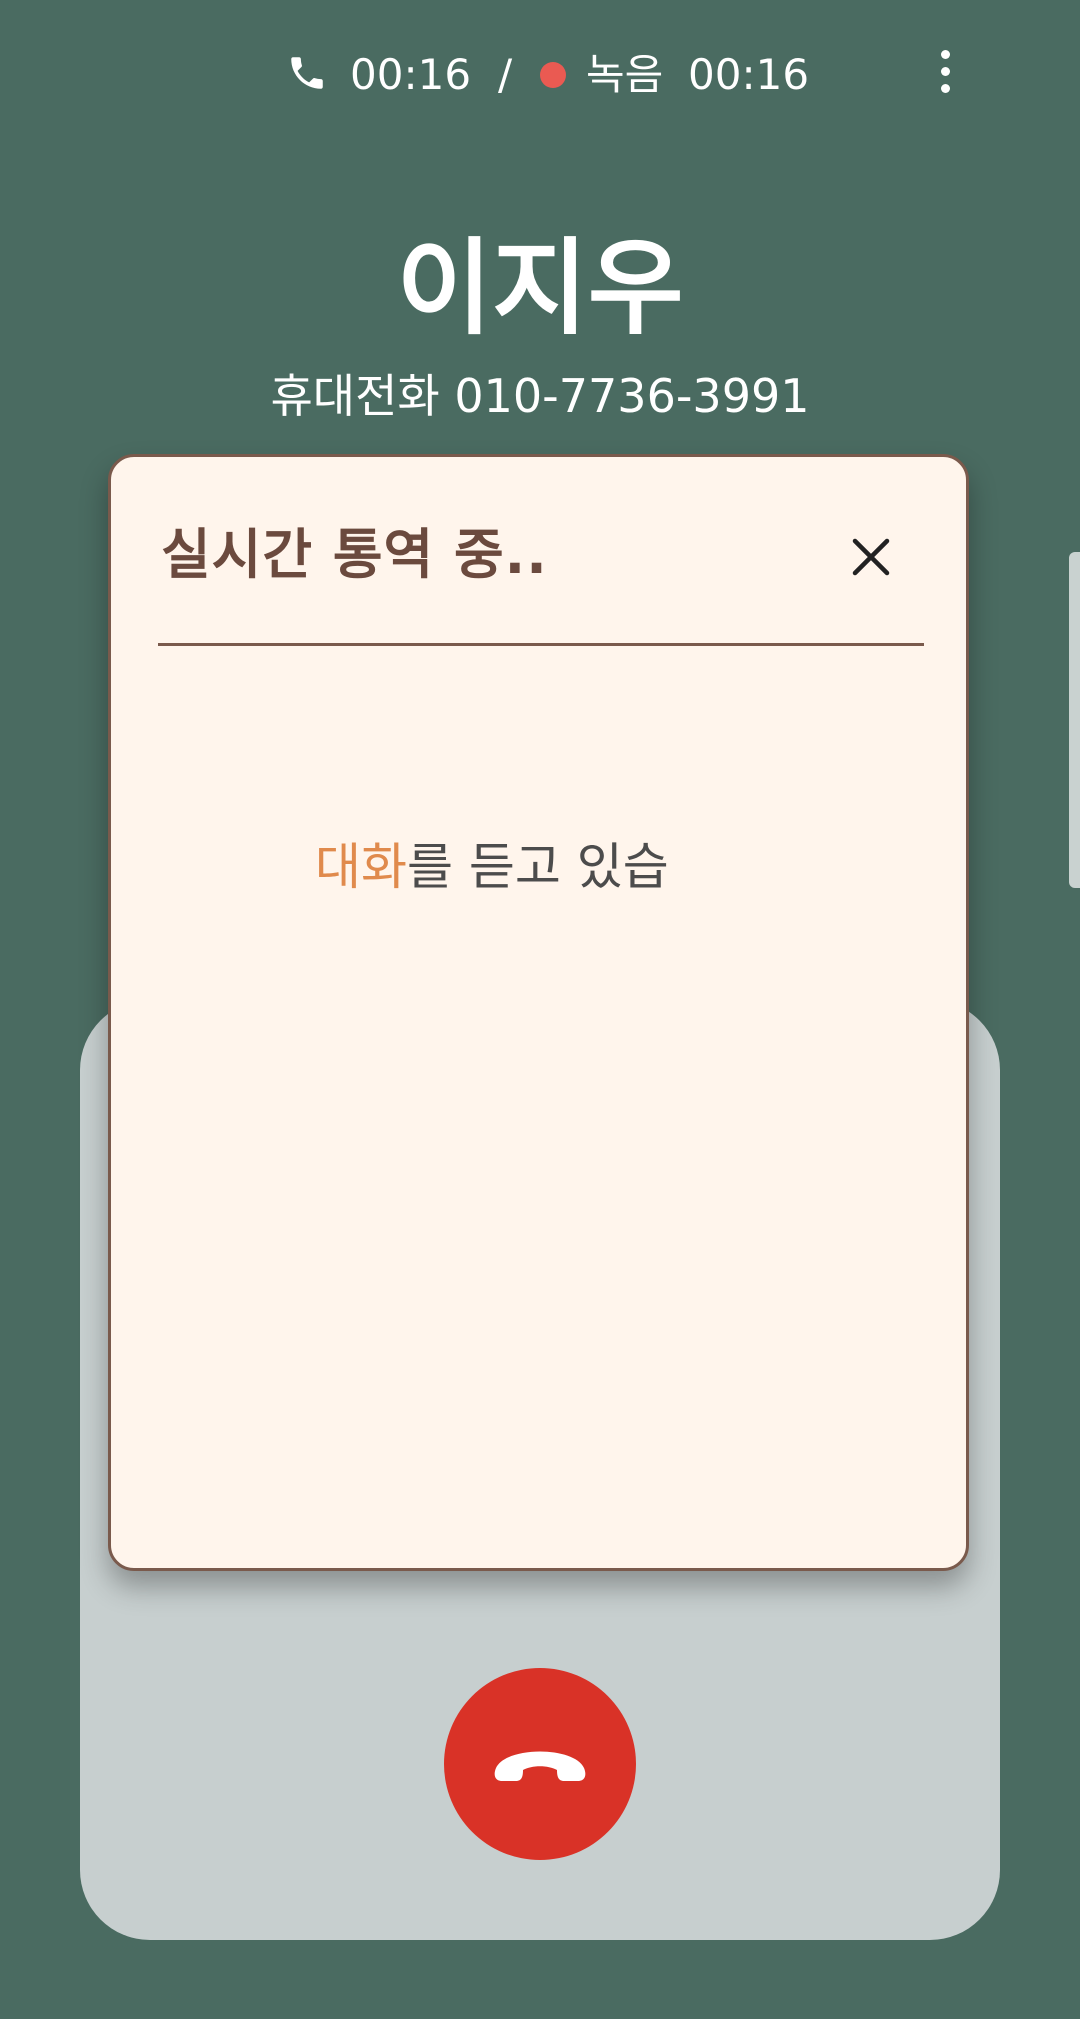 Image resolution: width=1080 pixels, height=2019 pixels. What do you see at coordinates (354, 554) in the screenshot?
I see `dialog-title: 실시간 통역 중..` at bounding box center [354, 554].